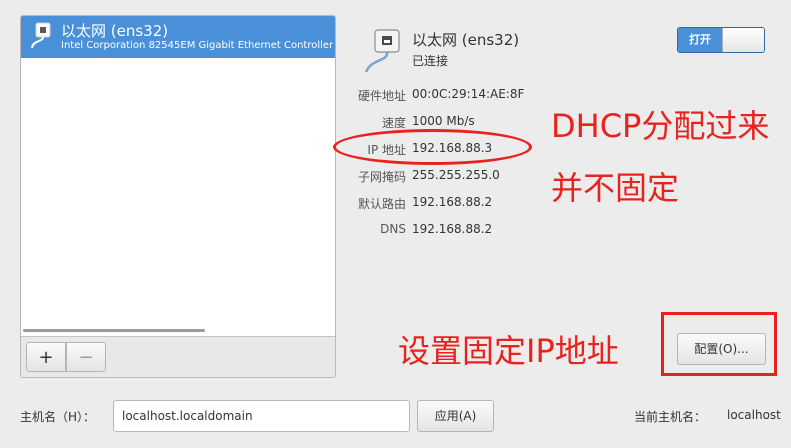  I want to click on connection-toggle: 打开, so click(721, 40).